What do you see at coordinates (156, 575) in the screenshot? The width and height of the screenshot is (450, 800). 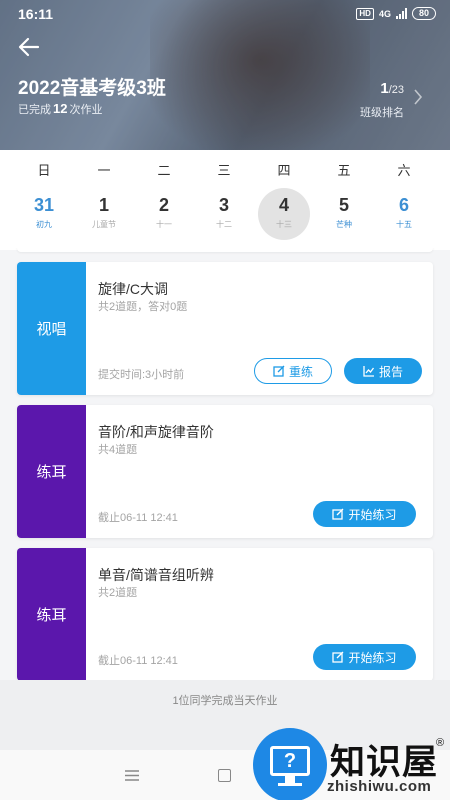 I see `assignment-title: 单音/简谱音组听辨` at bounding box center [156, 575].